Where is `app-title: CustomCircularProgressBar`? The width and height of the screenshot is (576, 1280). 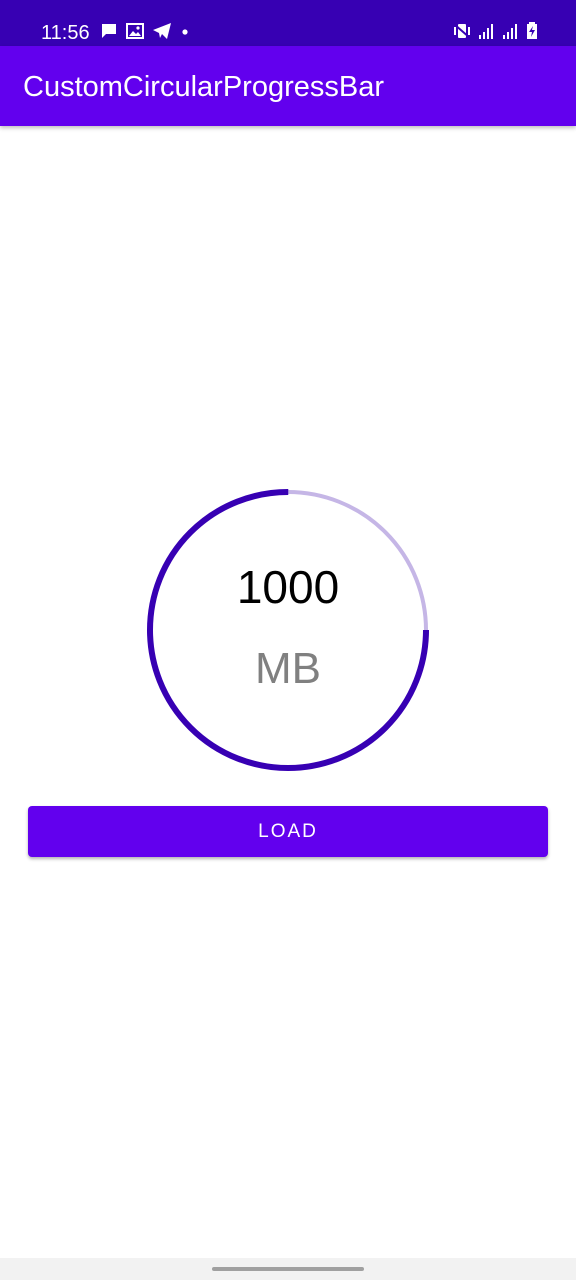 app-title: CustomCircularProgressBar is located at coordinates (203, 87).